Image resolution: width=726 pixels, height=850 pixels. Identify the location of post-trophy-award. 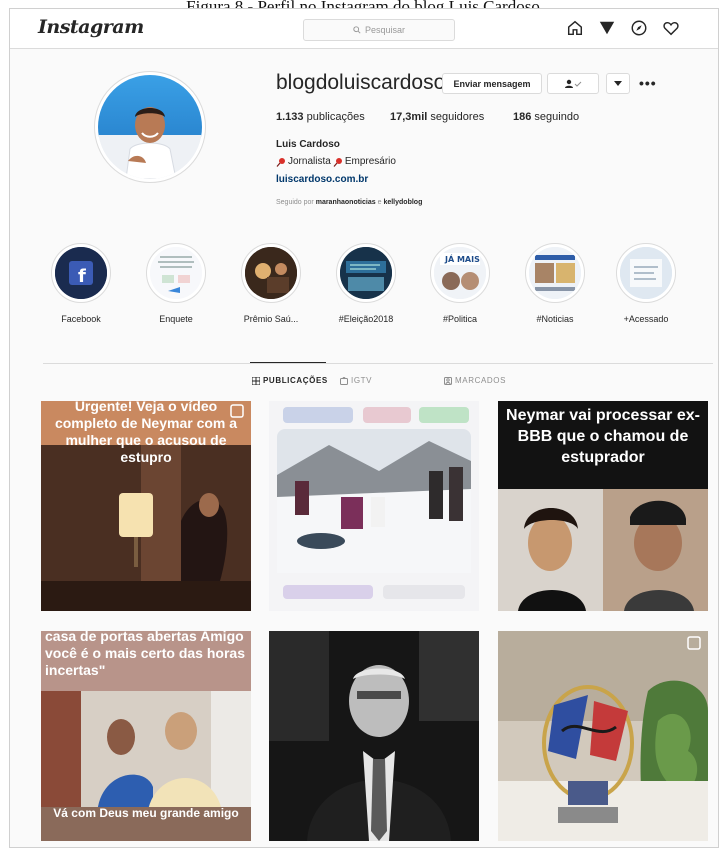
(603, 736).